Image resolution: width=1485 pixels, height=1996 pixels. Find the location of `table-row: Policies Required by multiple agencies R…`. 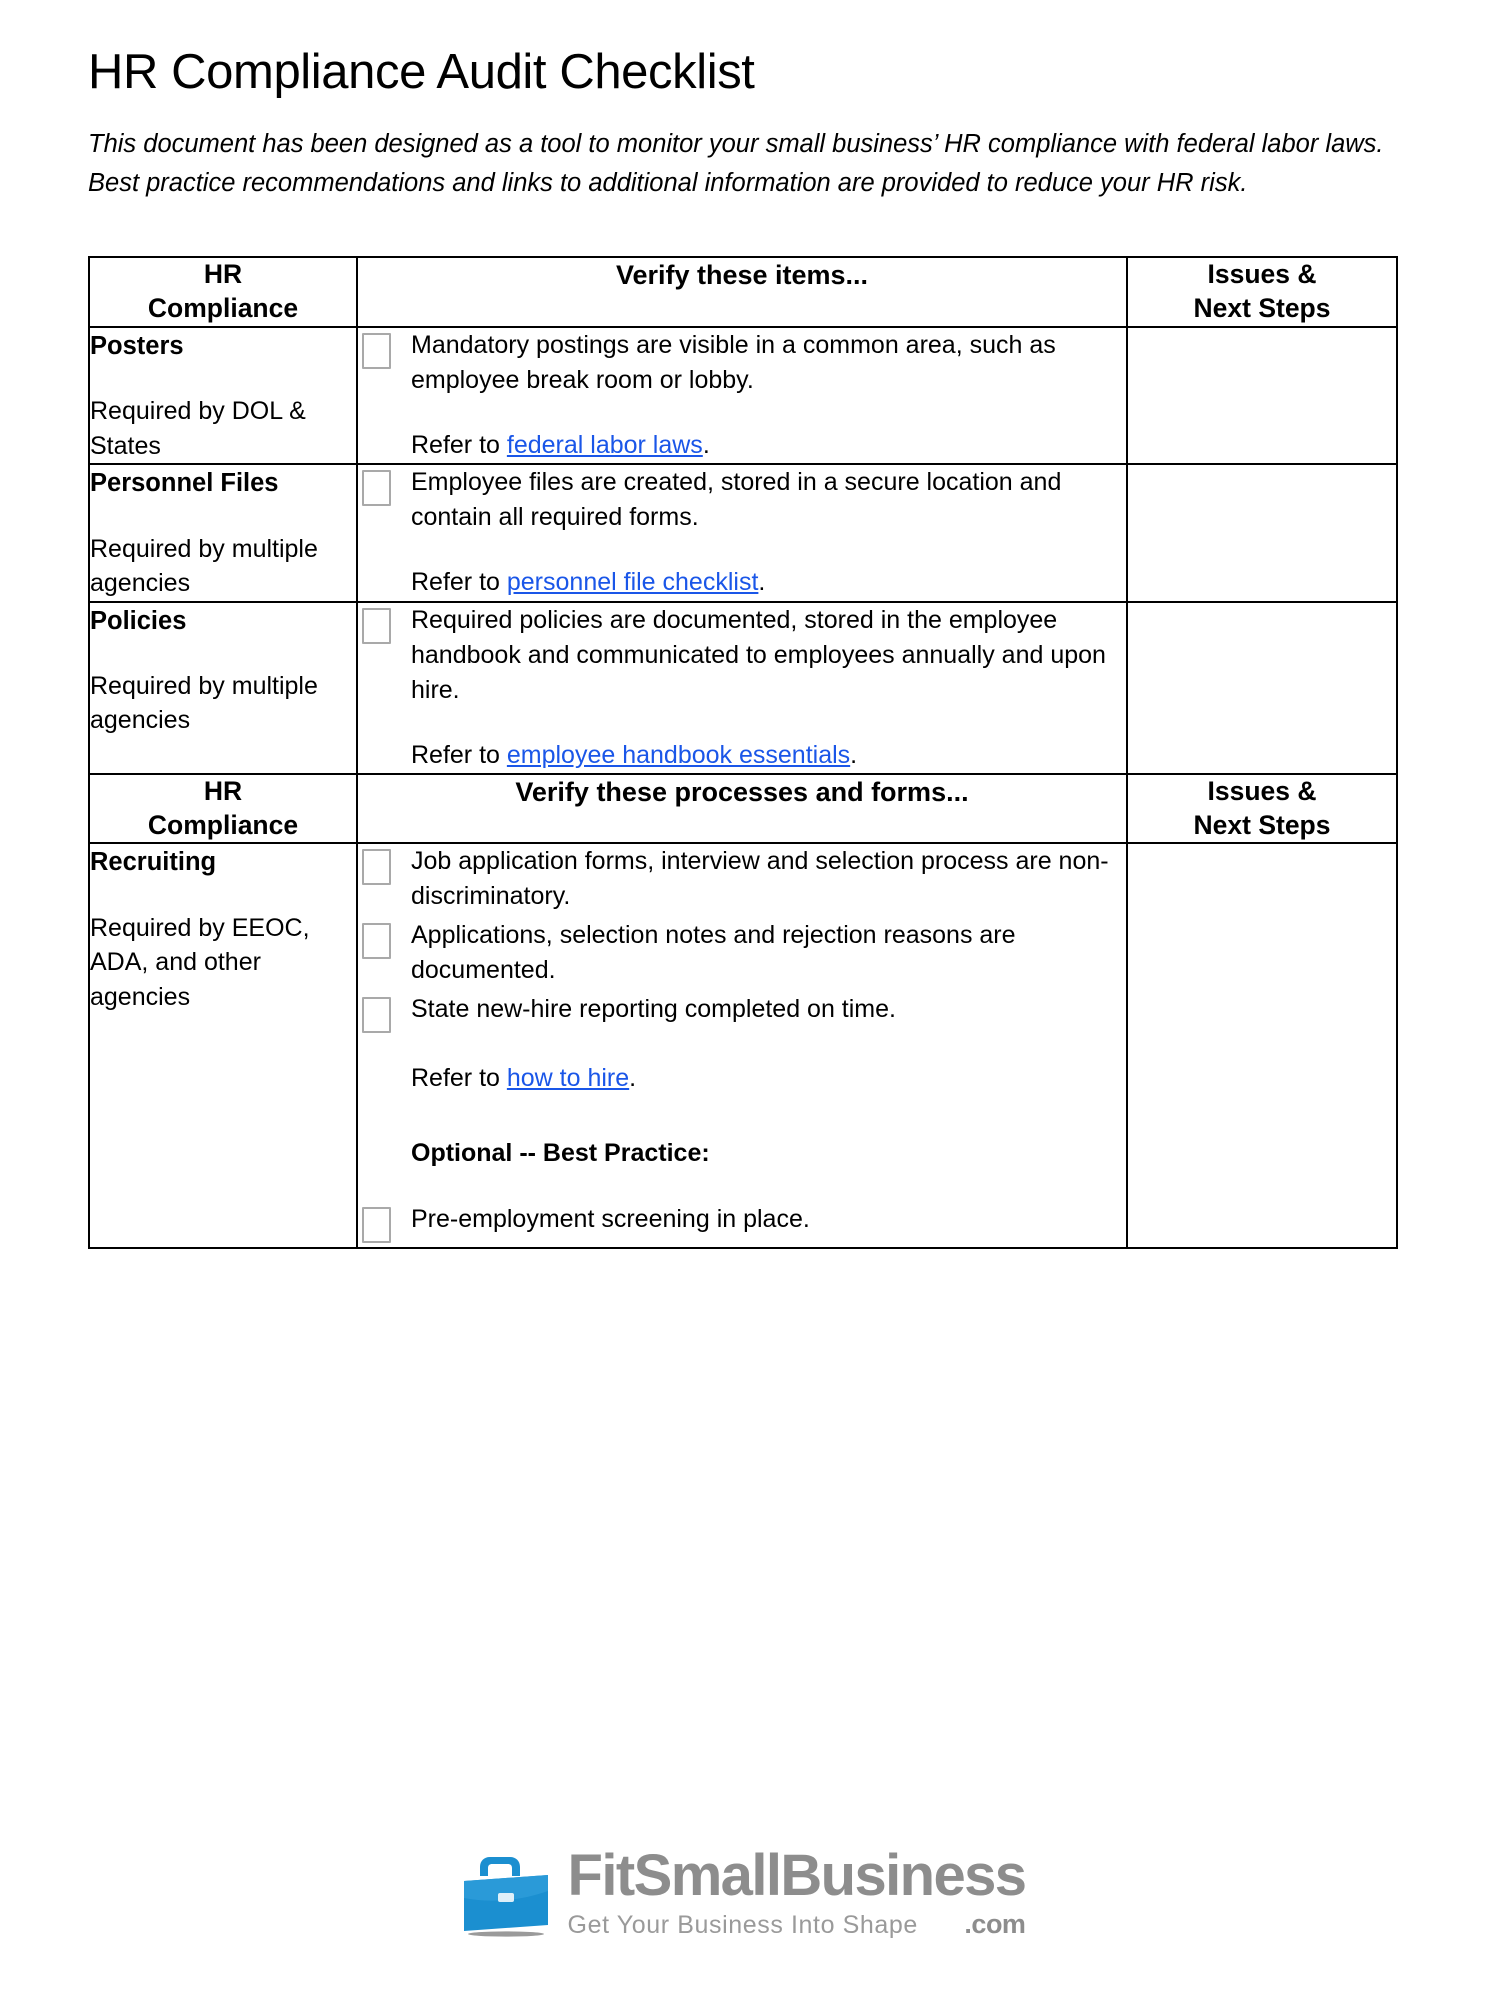

table-row: Policies Required by multiple agencies R… is located at coordinates (743, 687).